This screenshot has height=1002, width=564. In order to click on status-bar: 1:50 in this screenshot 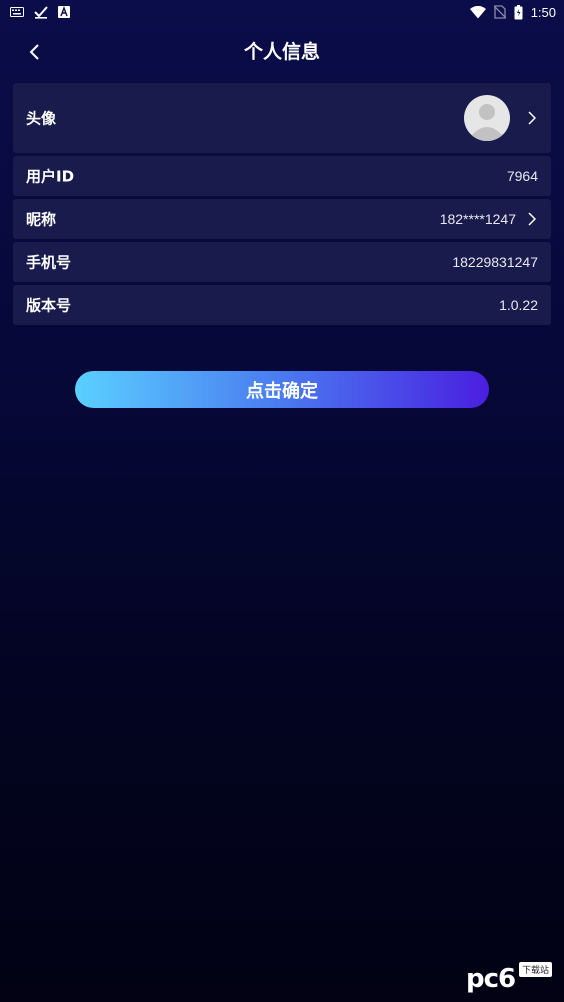, I will do `click(282, 12)`.